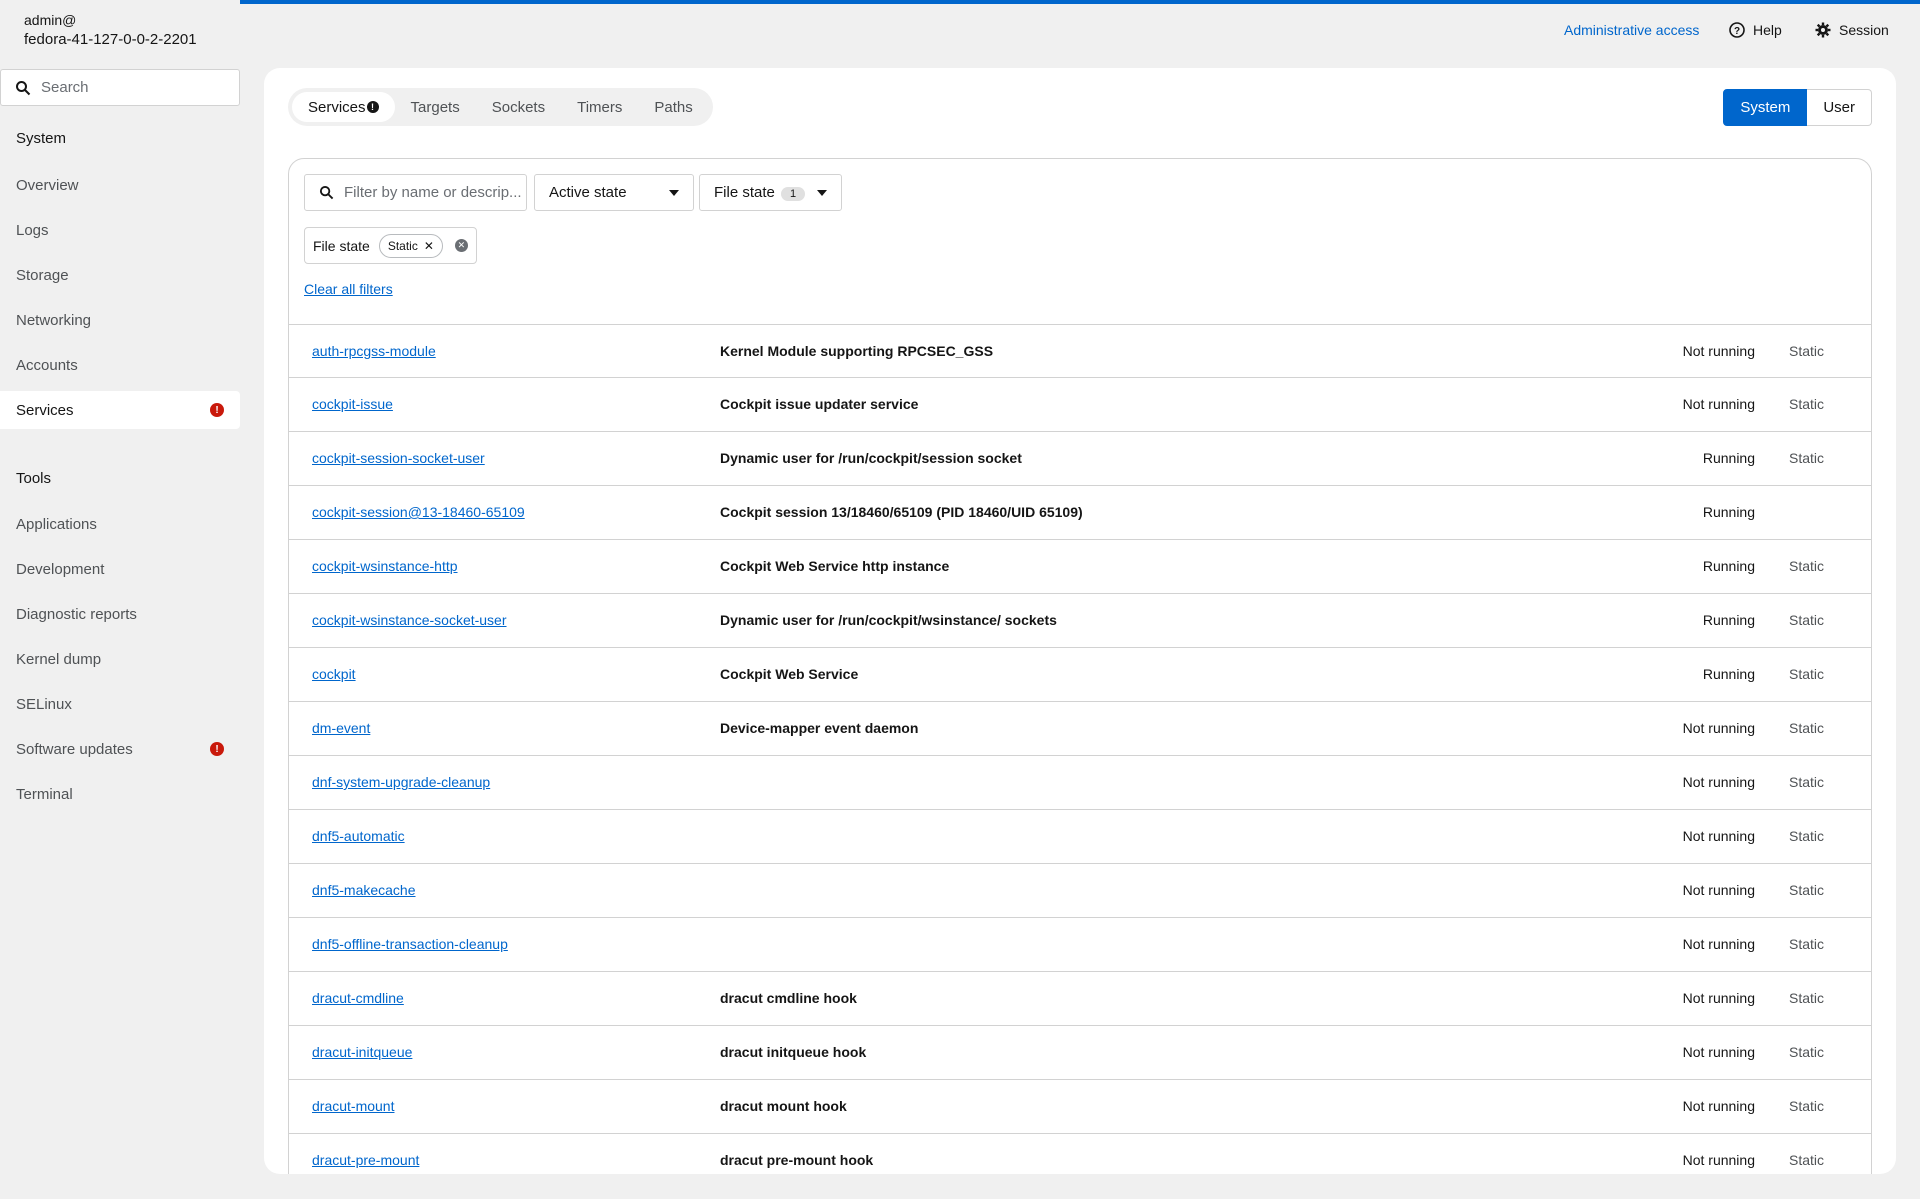 This screenshot has width=1920, height=1199. What do you see at coordinates (32, 230) in the screenshot?
I see `sidebar-item-label: Logs` at bounding box center [32, 230].